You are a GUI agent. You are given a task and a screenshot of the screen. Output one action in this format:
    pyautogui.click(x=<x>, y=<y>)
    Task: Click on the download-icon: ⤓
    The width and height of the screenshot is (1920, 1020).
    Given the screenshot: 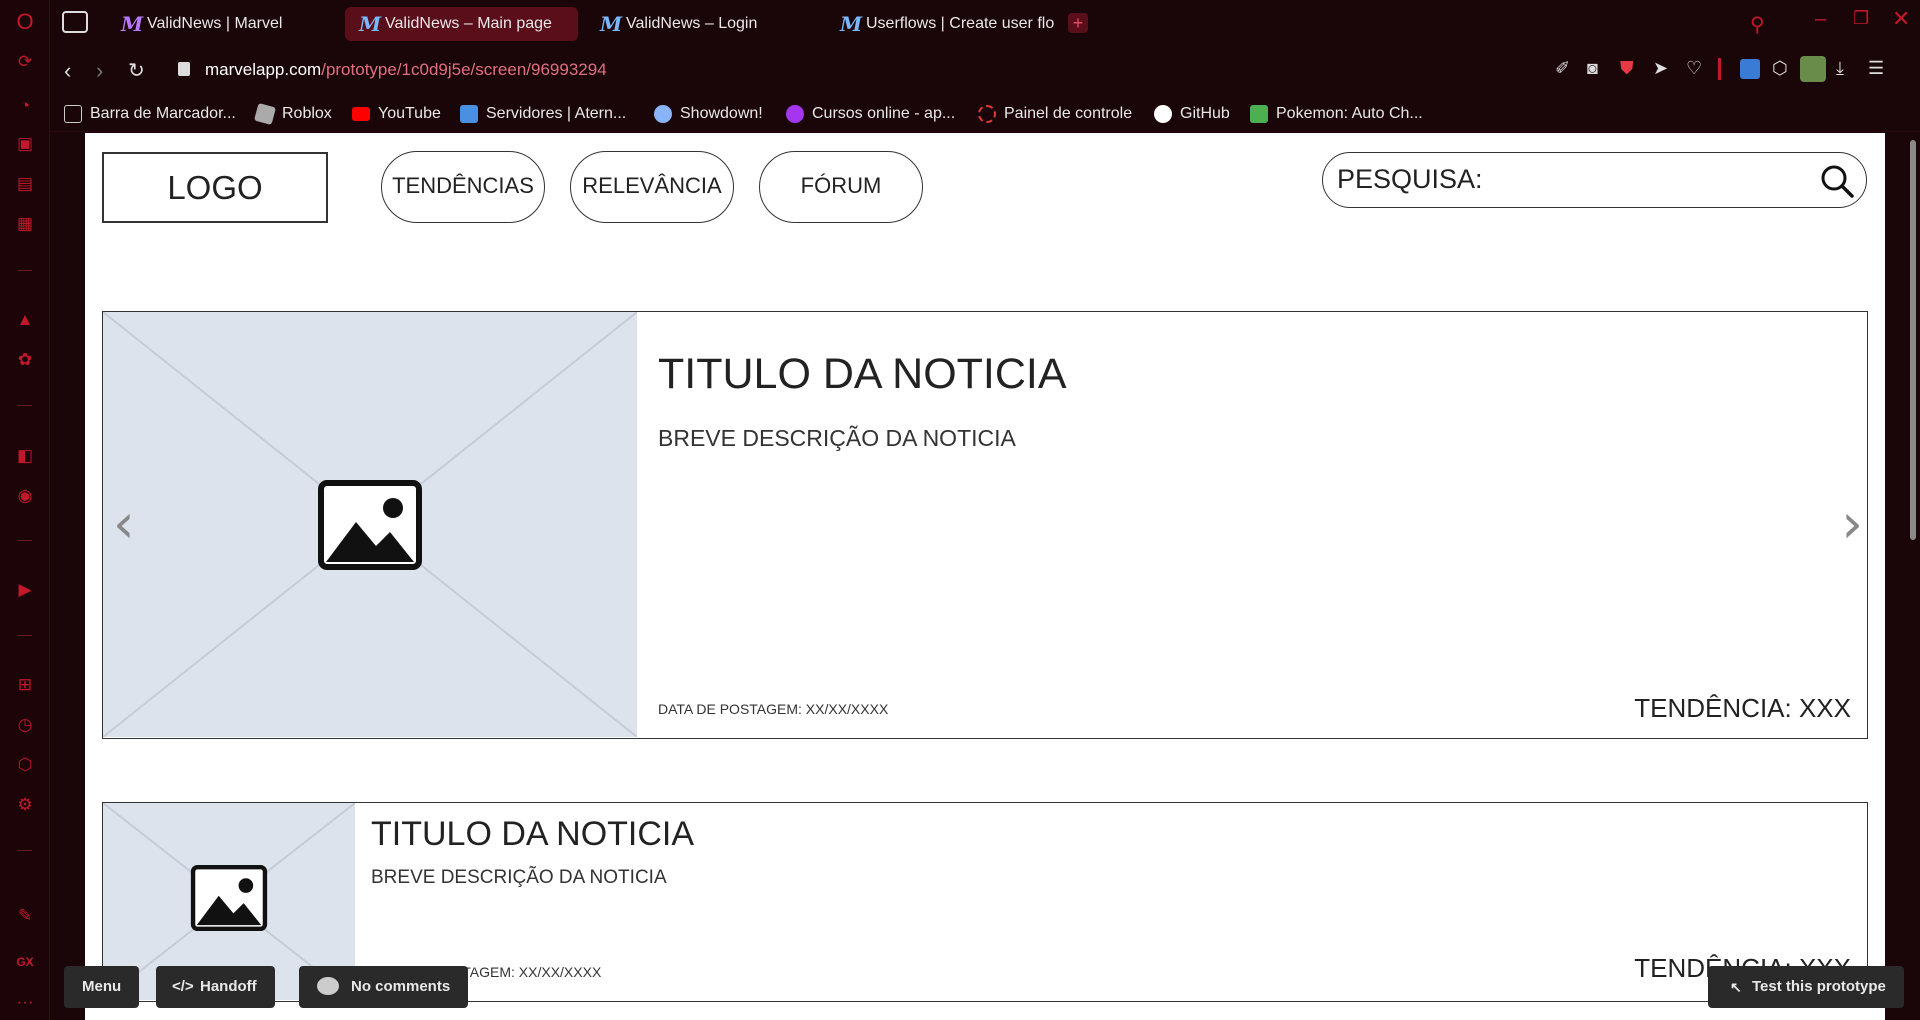 What is the action you would take?
    pyautogui.click(x=1840, y=68)
    